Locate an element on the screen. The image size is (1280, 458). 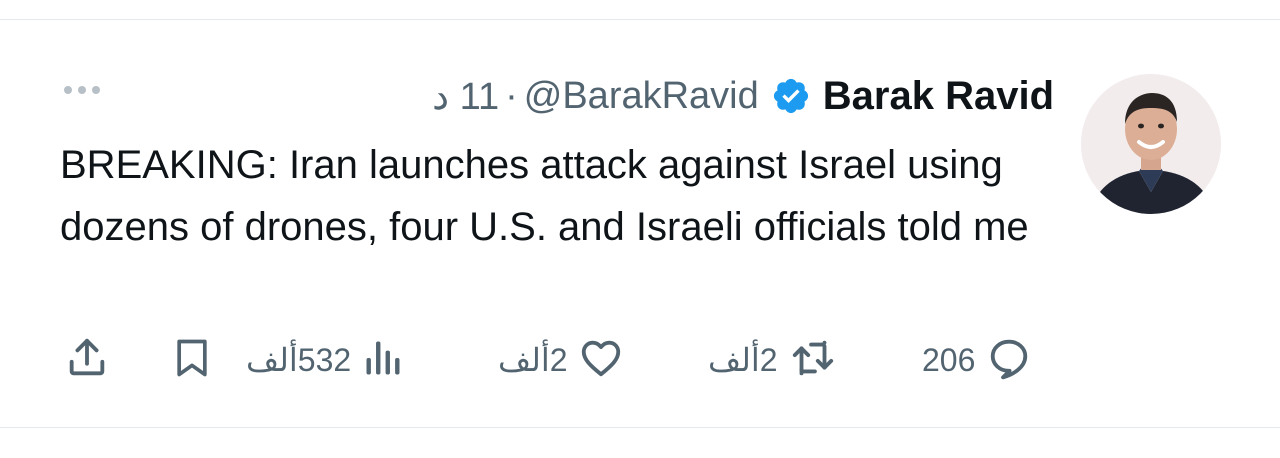
repost-icon is located at coordinates (813, 360).